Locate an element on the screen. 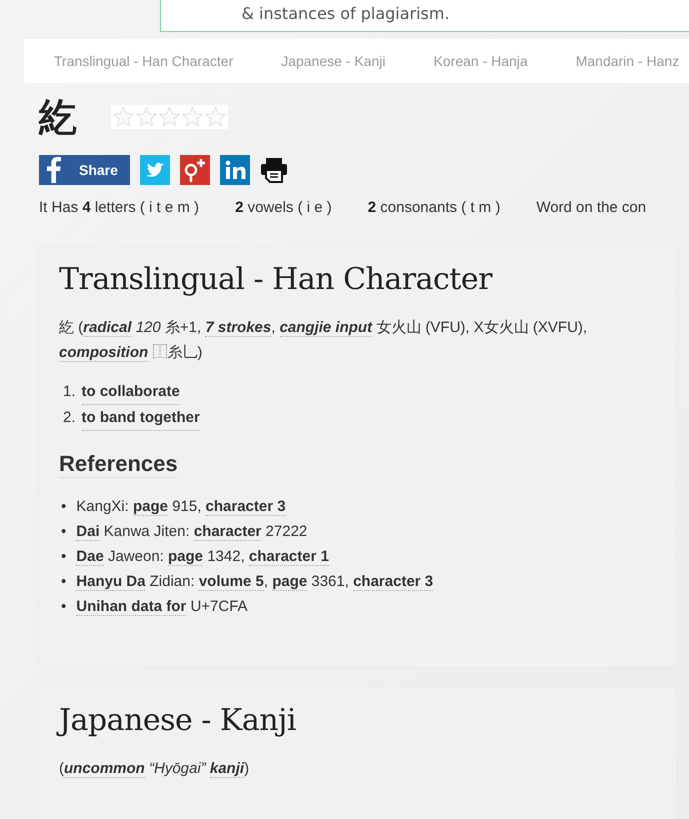  nav-tab: Mandarin - Hanz is located at coordinates (628, 61).